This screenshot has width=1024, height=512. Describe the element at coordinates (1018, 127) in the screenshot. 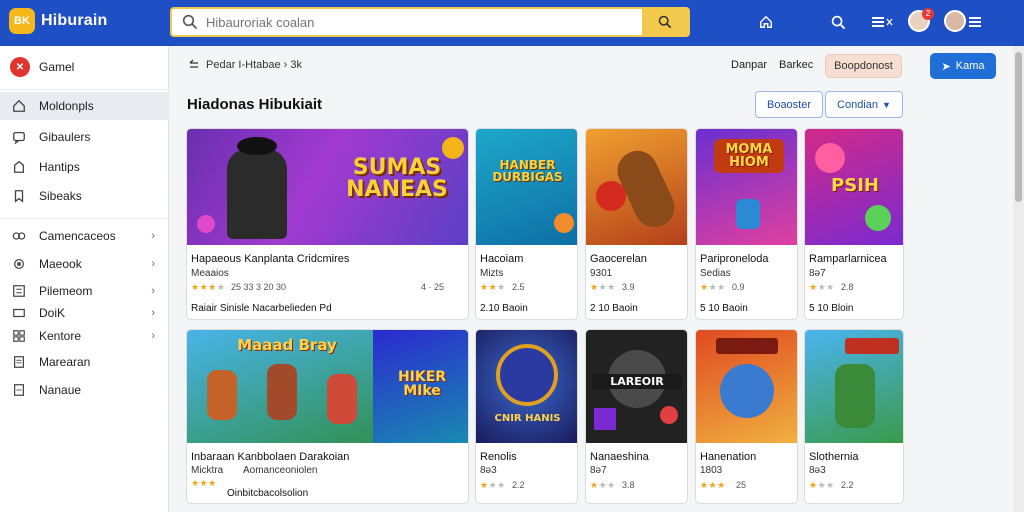

I see `scrollbar-thumb` at that location.